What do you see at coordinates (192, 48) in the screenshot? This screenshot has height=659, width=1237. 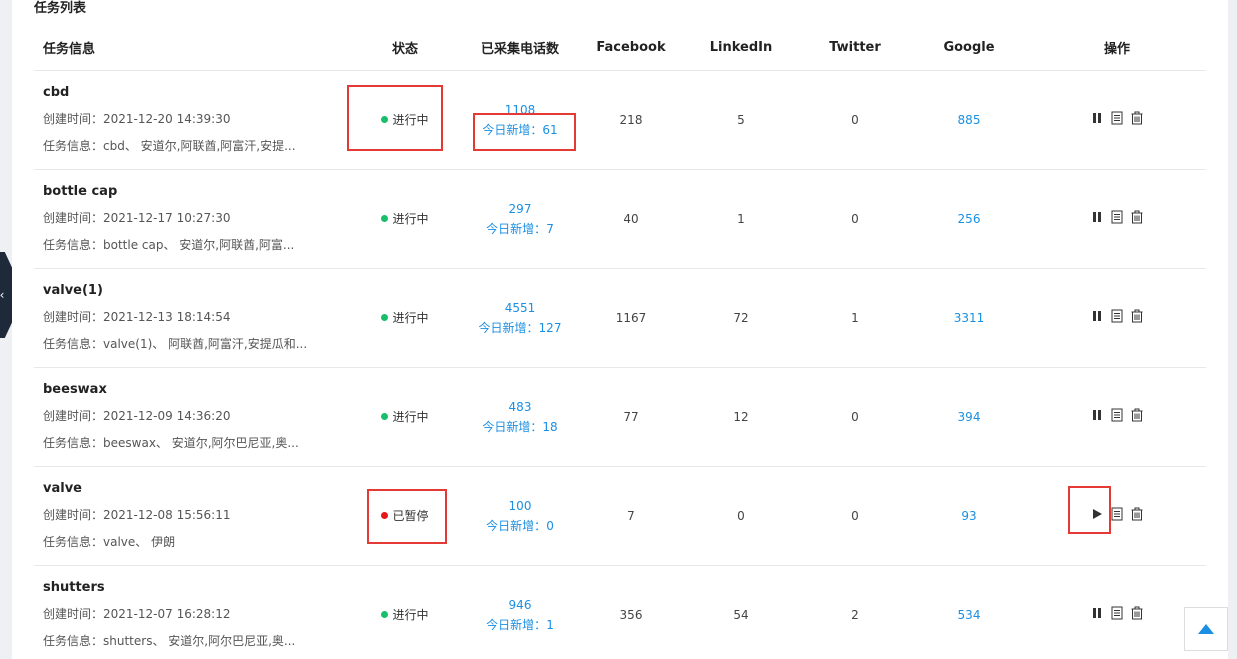 I see `col-header-task-info: 任务信息` at bounding box center [192, 48].